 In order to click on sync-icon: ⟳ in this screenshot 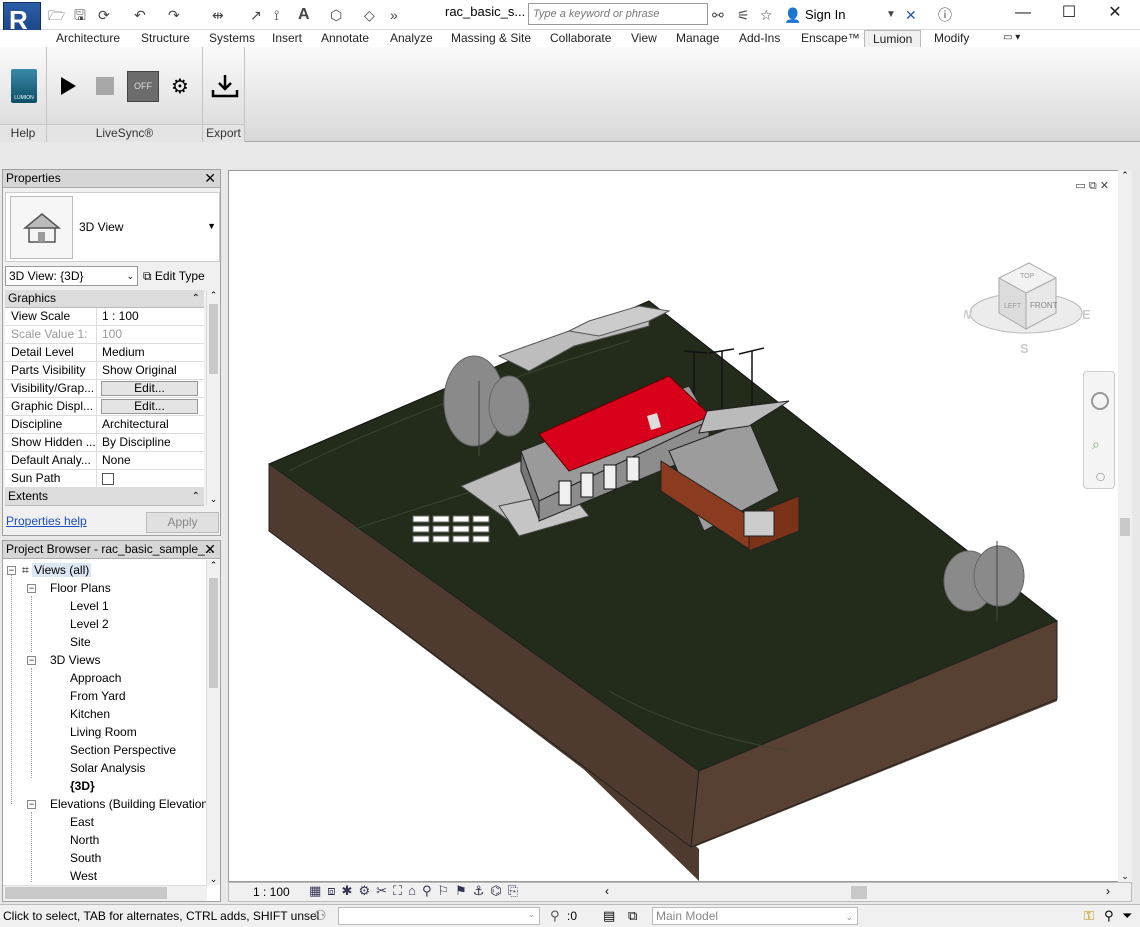, I will do `click(104, 15)`.